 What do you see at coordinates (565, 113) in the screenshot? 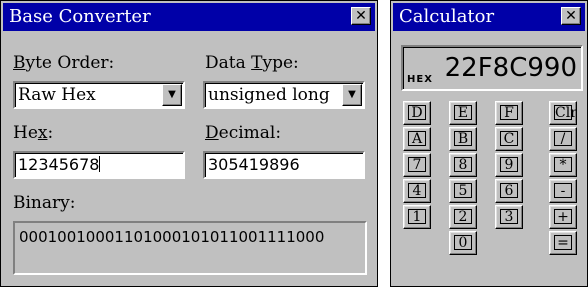
I see `calc-key-label: Clr` at bounding box center [565, 113].